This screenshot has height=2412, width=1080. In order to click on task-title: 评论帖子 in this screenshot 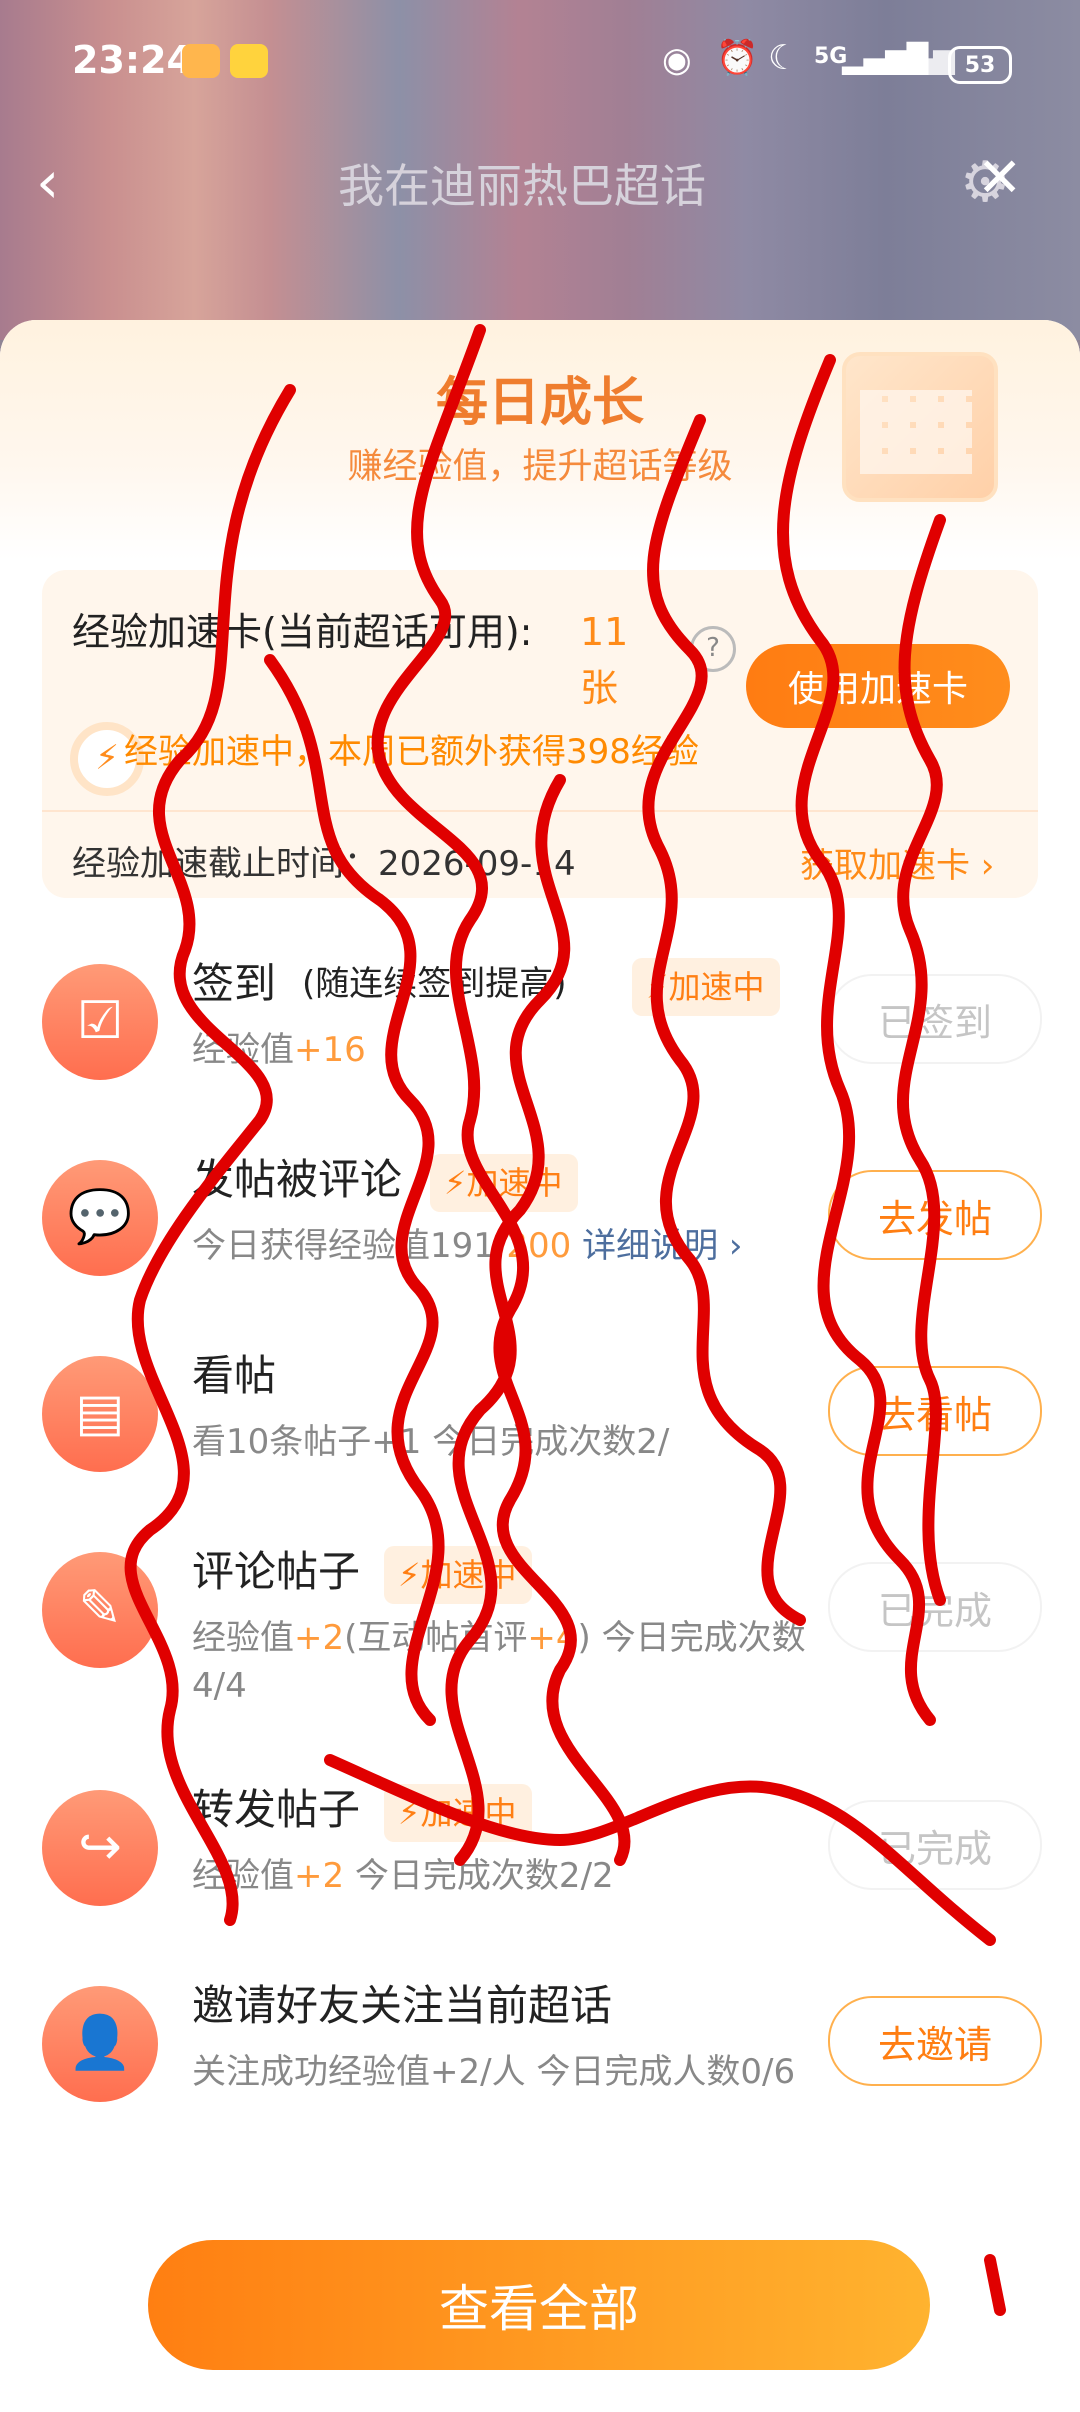, I will do `click(276, 1571)`.